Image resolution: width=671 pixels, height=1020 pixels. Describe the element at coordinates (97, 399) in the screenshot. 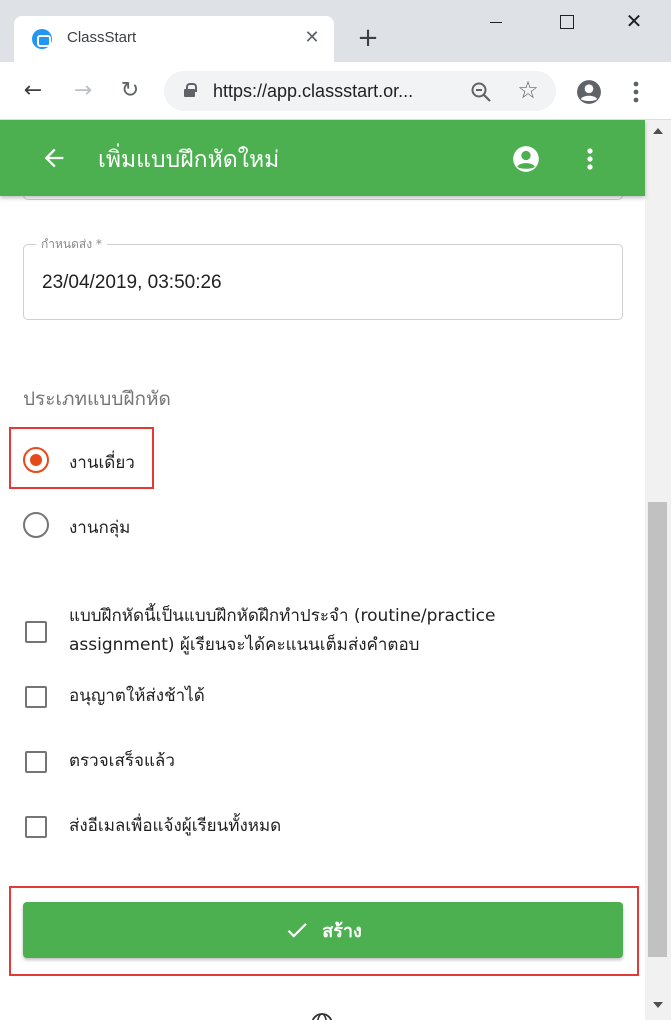

I see `assignment-type-title: ประเภทแบบฝึกหัด` at that location.